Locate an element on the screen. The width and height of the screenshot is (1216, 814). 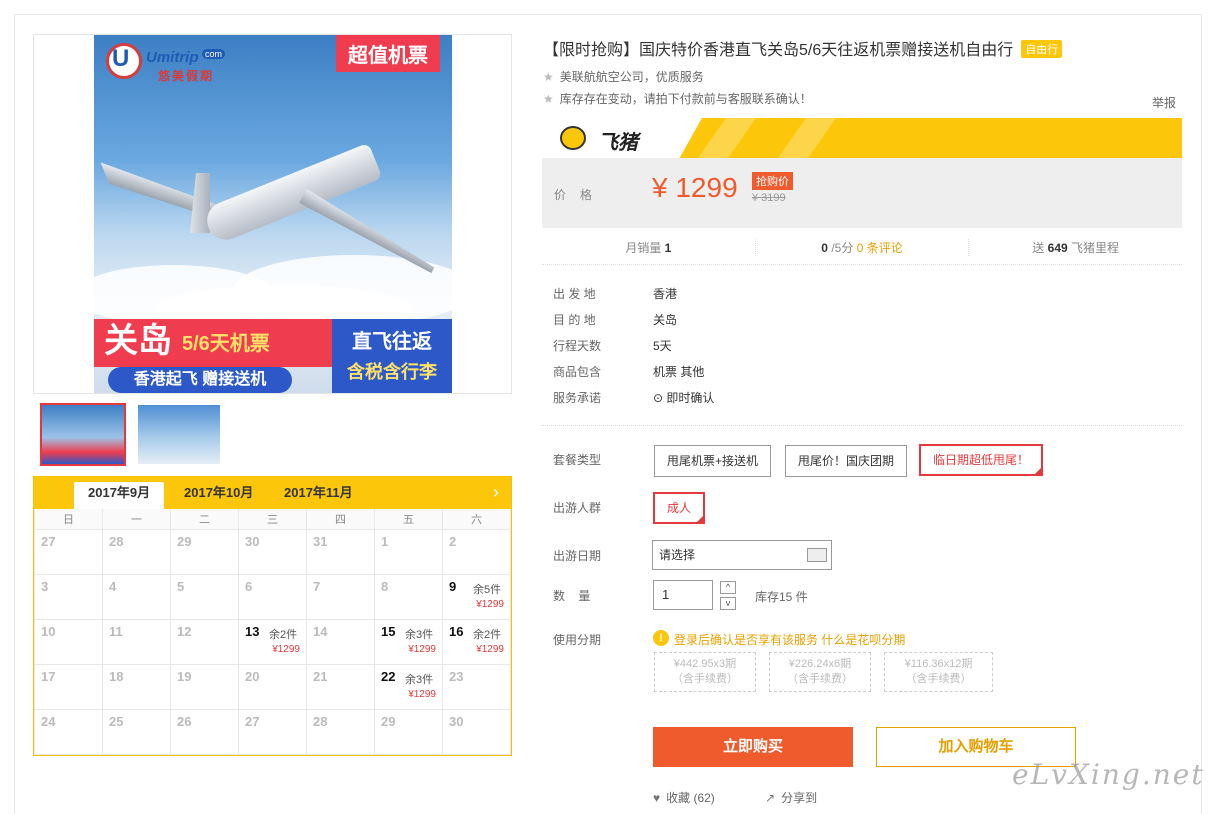
calendar-day: 19 is located at coordinates (204, 686).